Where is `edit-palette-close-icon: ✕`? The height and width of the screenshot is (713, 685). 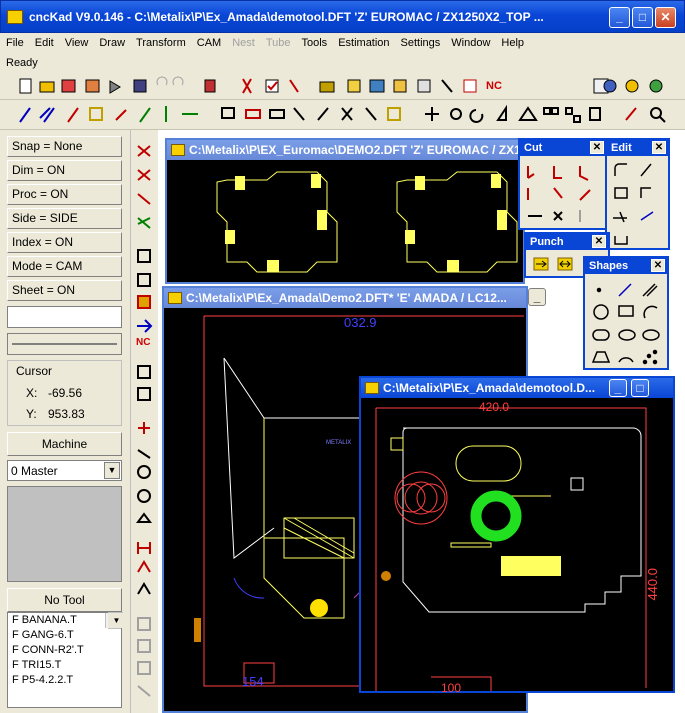 edit-palette-close-icon: ✕ is located at coordinates (659, 147).